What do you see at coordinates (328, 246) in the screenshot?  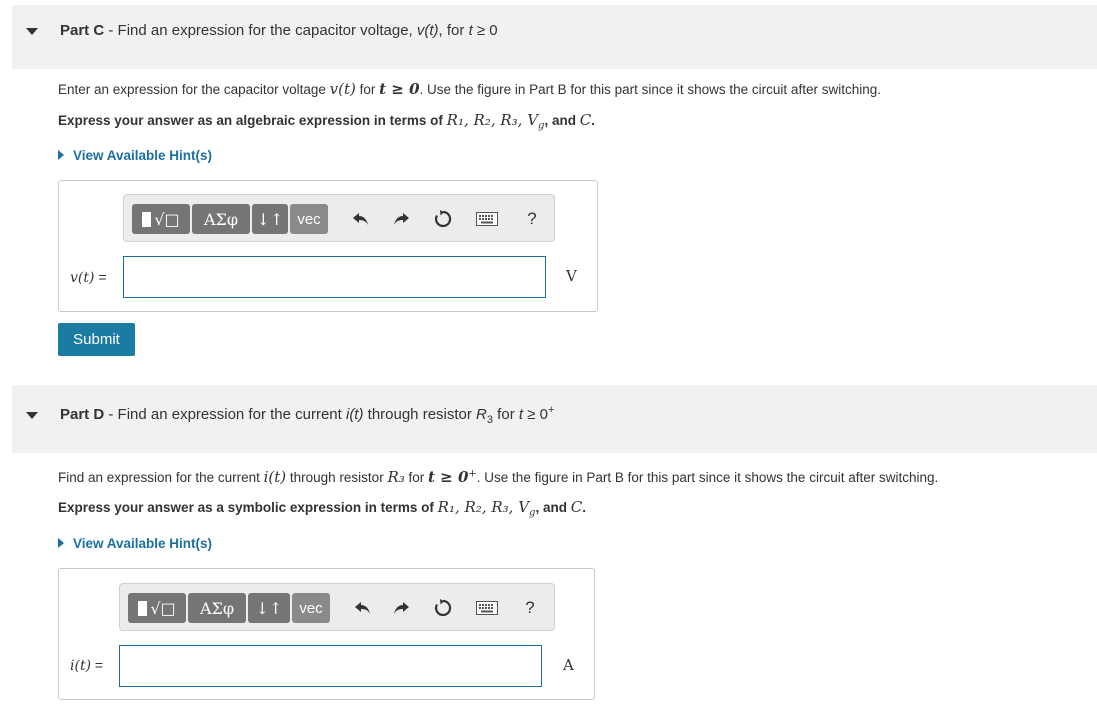 I see `part-c-answer-box: √□ ΑΣφ ↓↑ vec ? v(t) = V` at bounding box center [328, 246].